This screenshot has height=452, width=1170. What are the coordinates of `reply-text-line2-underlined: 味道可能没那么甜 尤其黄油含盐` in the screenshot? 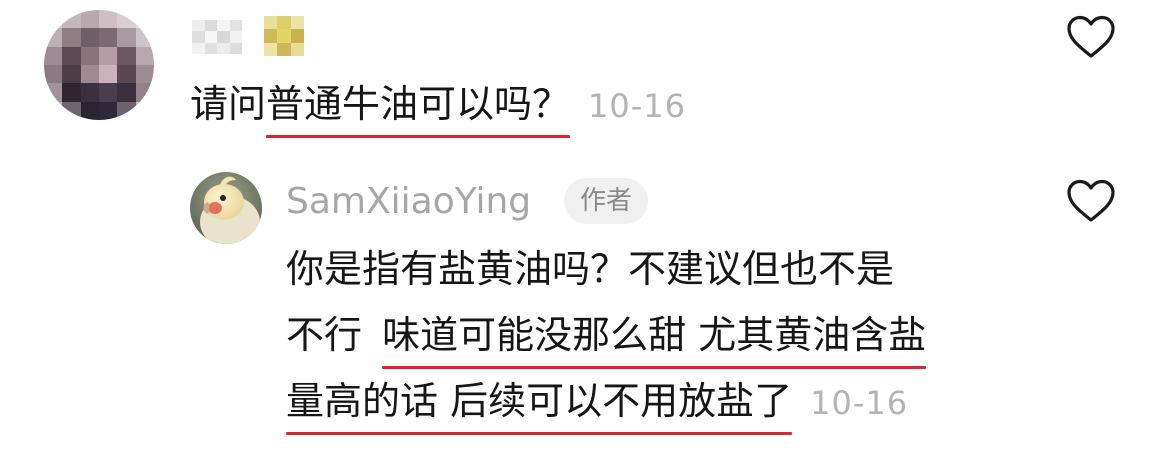 It's located at (654, 339).